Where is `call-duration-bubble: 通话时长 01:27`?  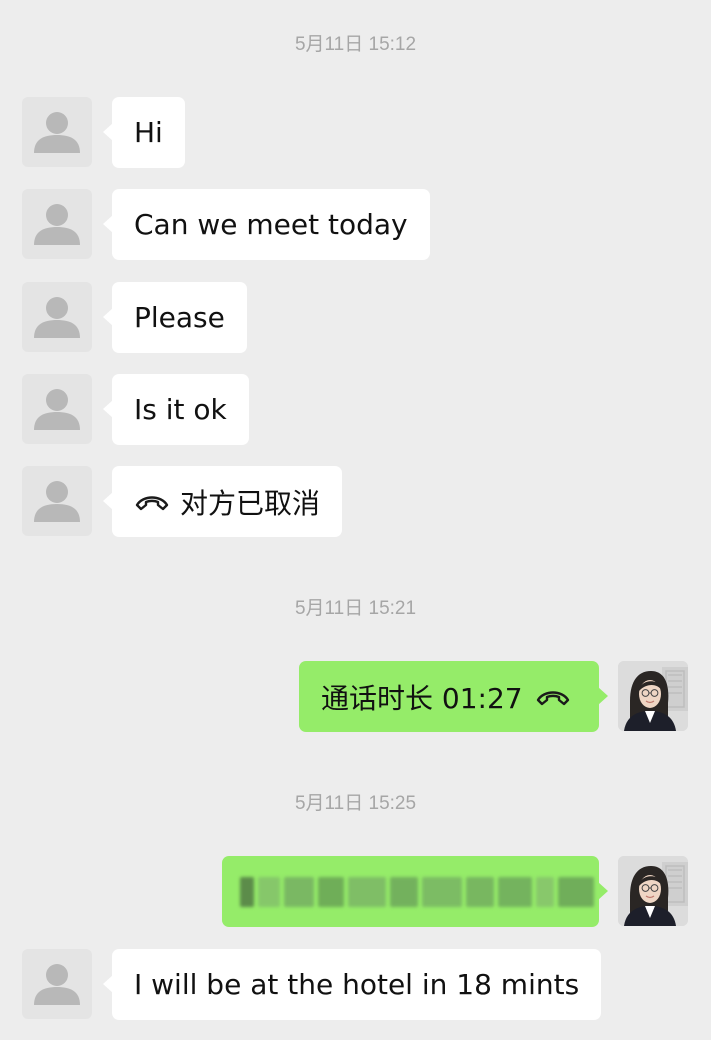
call-duration-bubble: 通话时长 01:27 is located at coordinates (453, 696).